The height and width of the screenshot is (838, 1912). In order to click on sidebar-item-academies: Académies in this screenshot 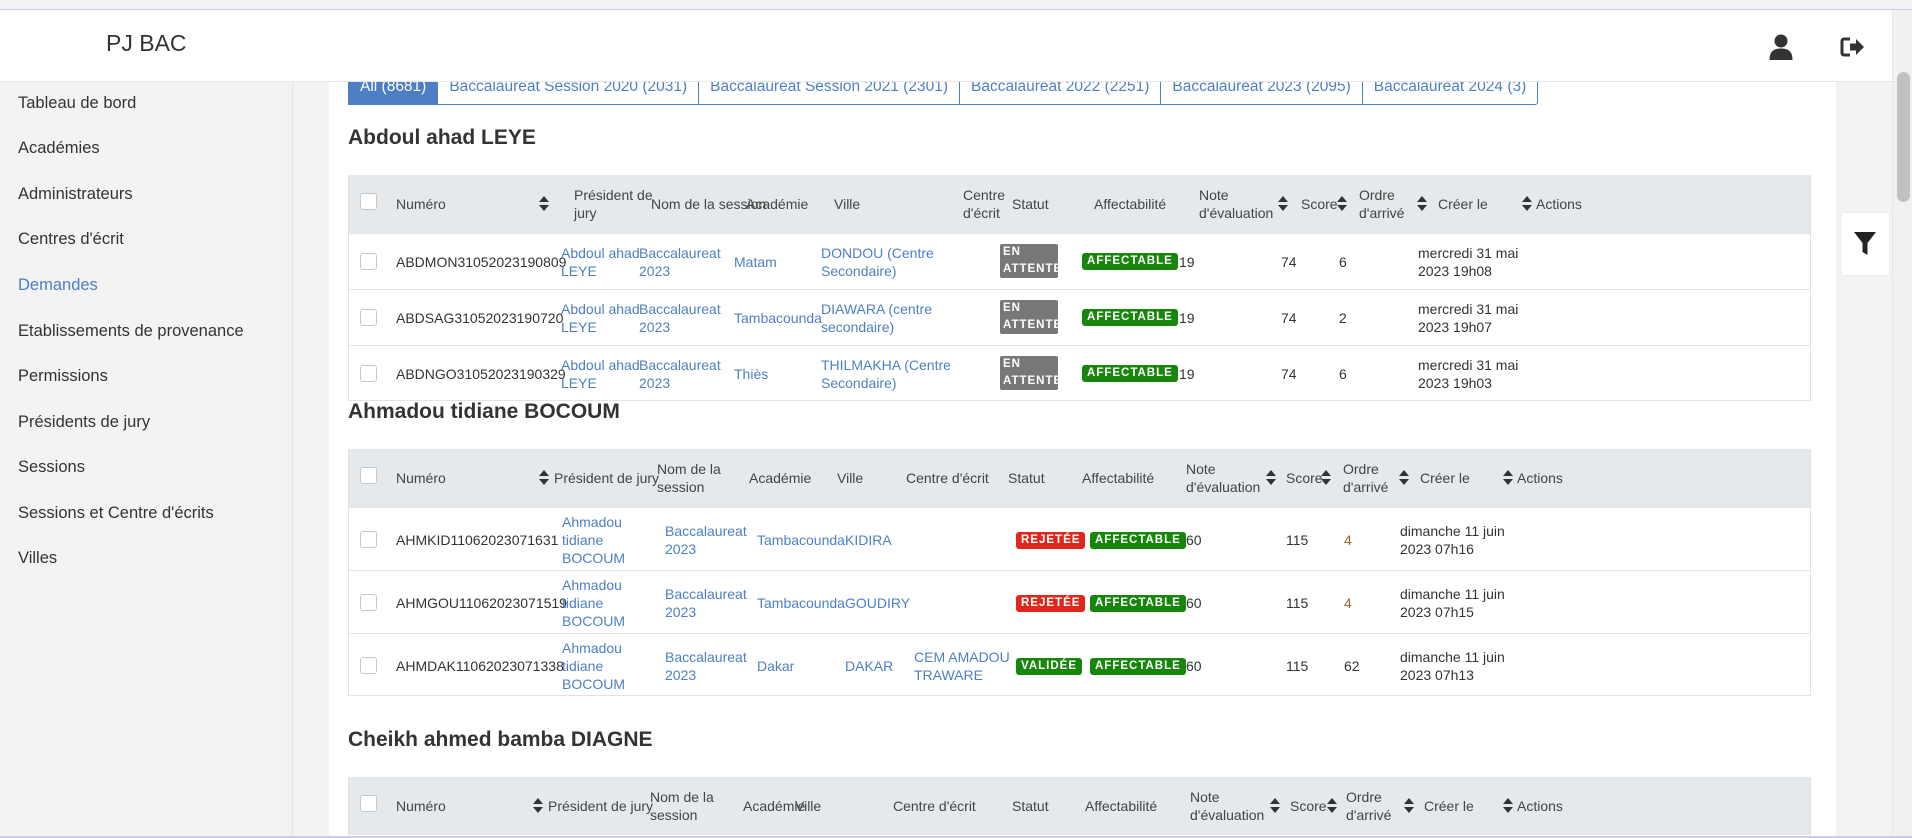, I will do `click(59, 148)`.